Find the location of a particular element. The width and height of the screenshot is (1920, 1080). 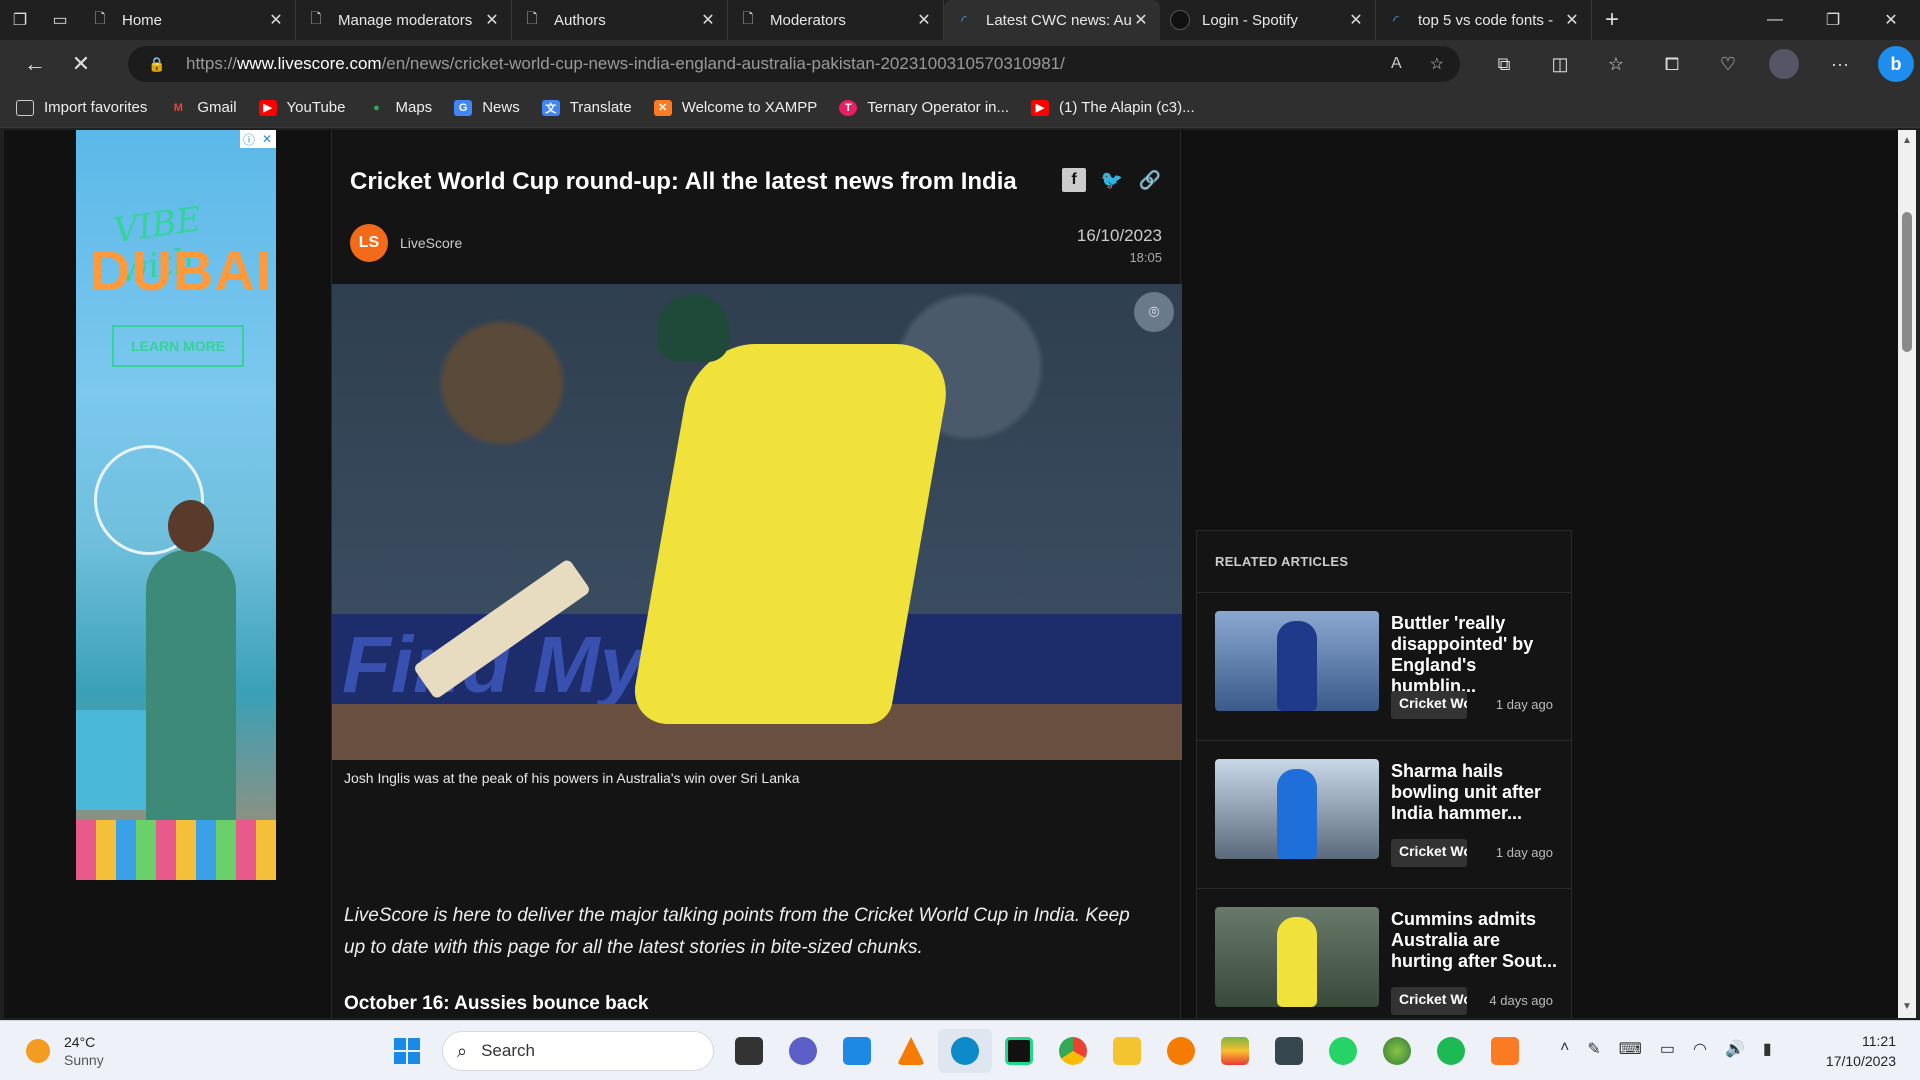

close-window-icon: ✕ is located at coordinates (1891, 20).